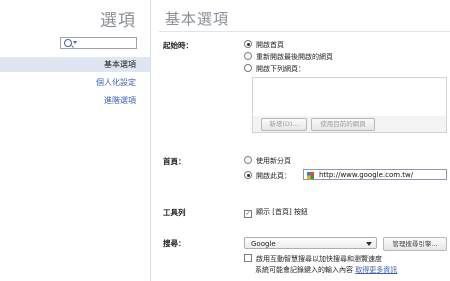 This screenshot has width=450, height=281. Describe the element at coordinates (75, 100) in the screenshot. I see `sidebar-item-advanced: 進階選項` at that location.